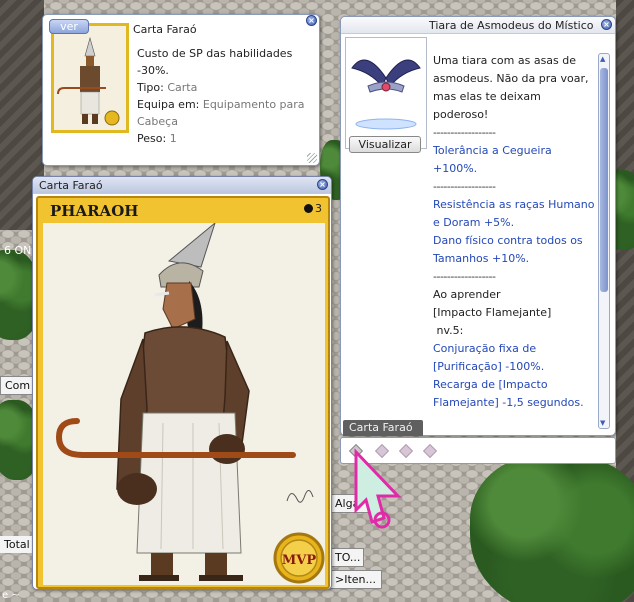 This screenshot has height=602, width=634. What do you see at coordinates (378, 488) in the screenshot?
I see `mouse-cursor-icon` at bounding box center [378, 488].